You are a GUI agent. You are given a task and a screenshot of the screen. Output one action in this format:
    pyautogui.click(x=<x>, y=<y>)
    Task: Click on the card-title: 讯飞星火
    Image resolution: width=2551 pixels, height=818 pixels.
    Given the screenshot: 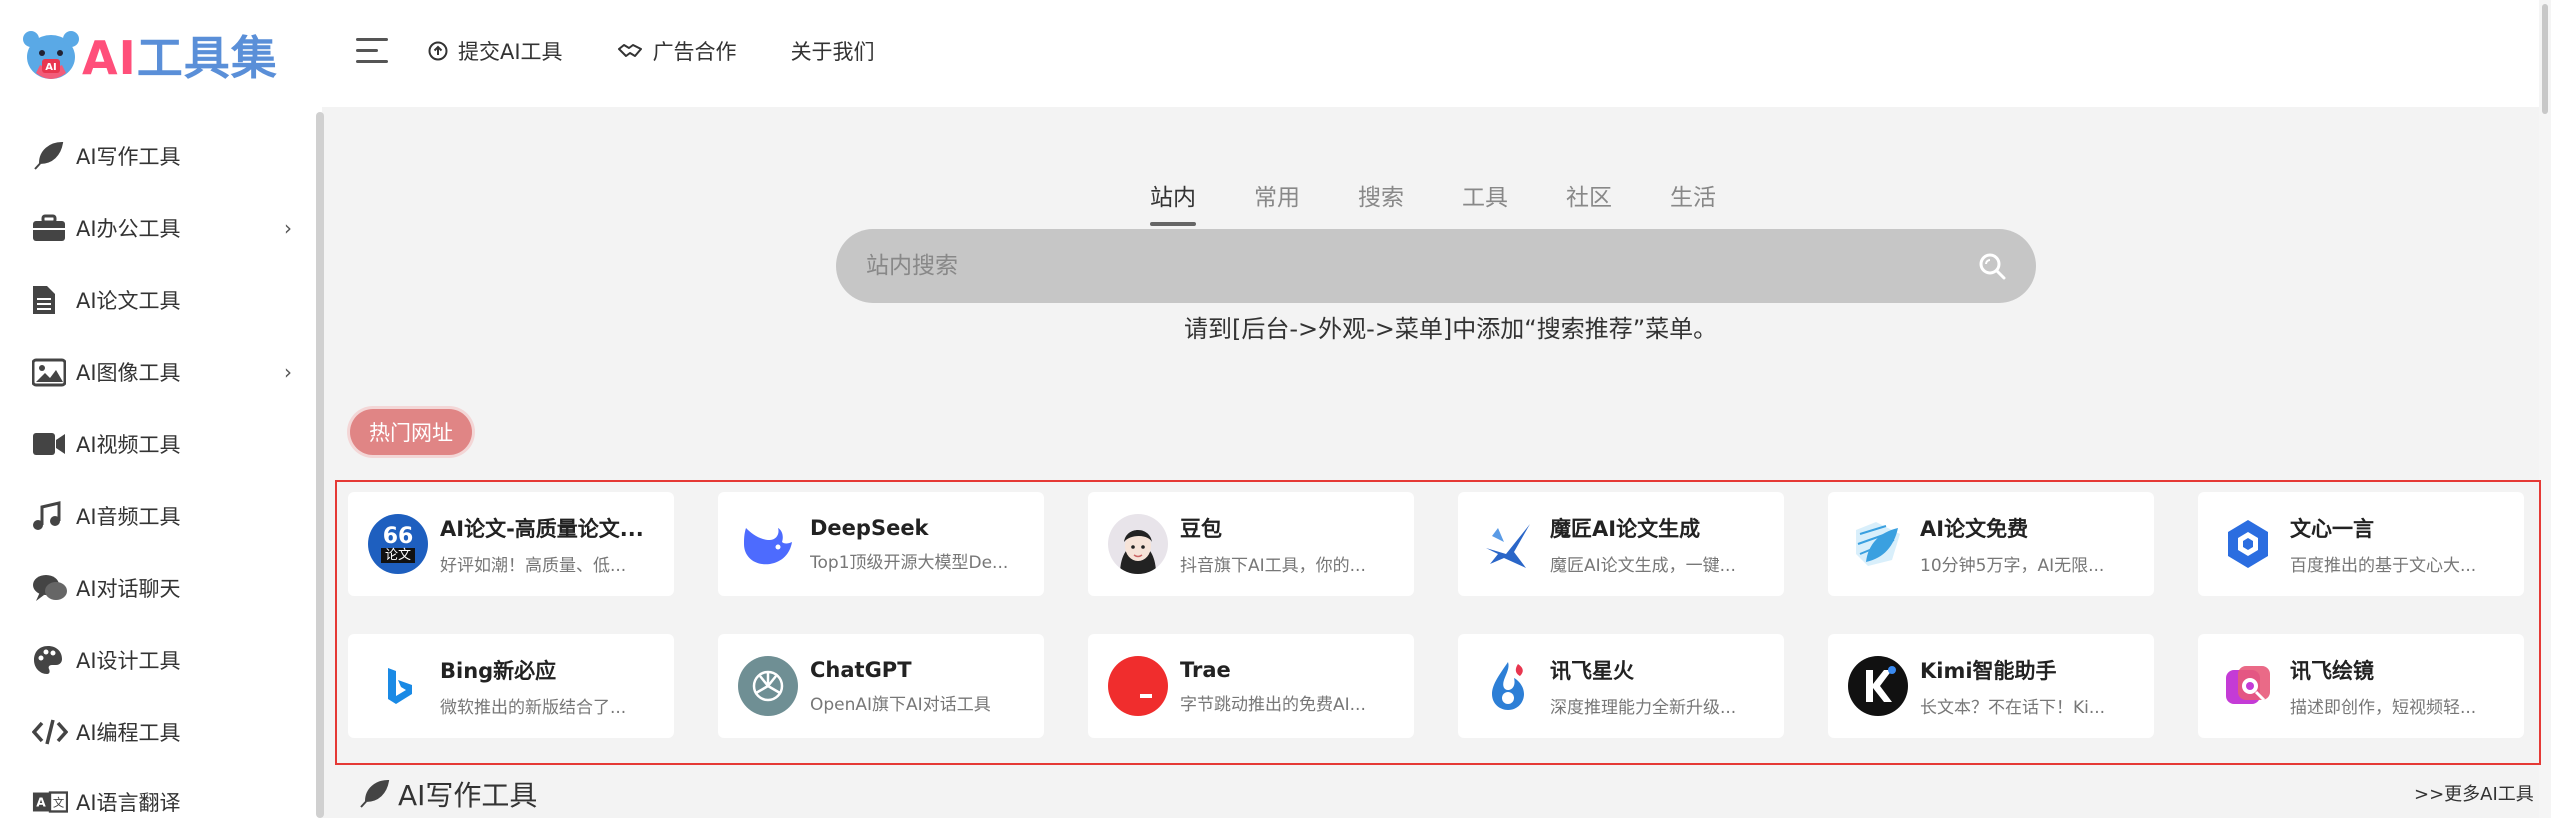 What is the action you would take?
    pyautogui.click(x=1592, y=670)
    